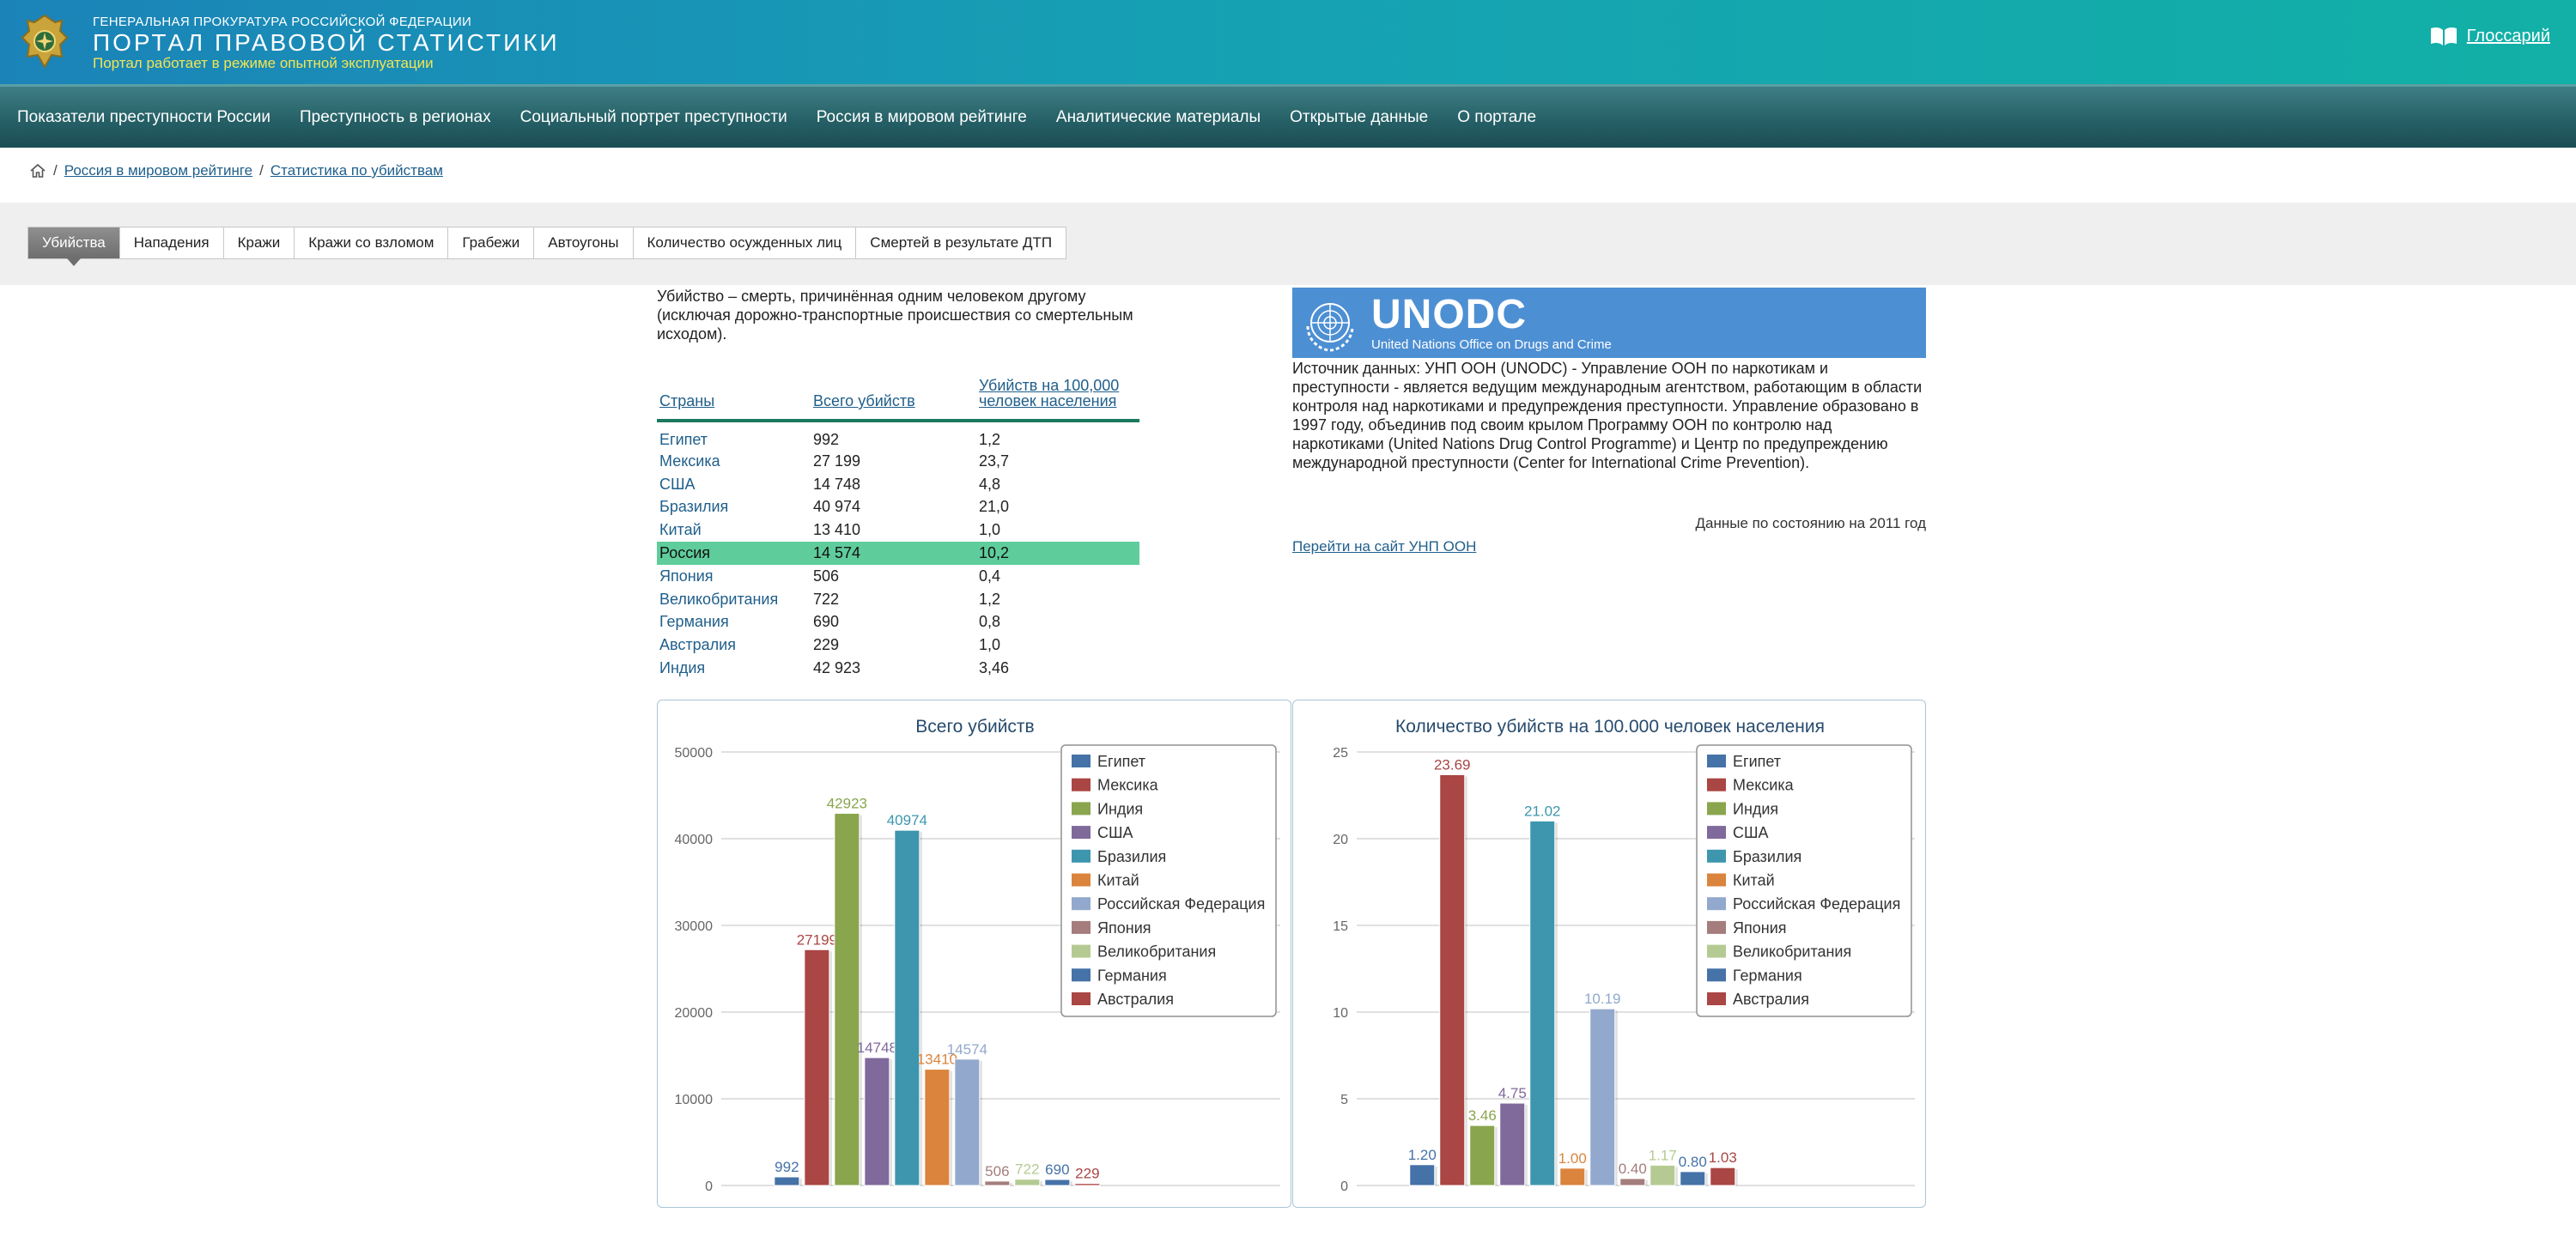  Describe the element at coordinates (1158, 117) in the screenshot. I see `nav-item-analytics: Аналитические материалы` at that location.